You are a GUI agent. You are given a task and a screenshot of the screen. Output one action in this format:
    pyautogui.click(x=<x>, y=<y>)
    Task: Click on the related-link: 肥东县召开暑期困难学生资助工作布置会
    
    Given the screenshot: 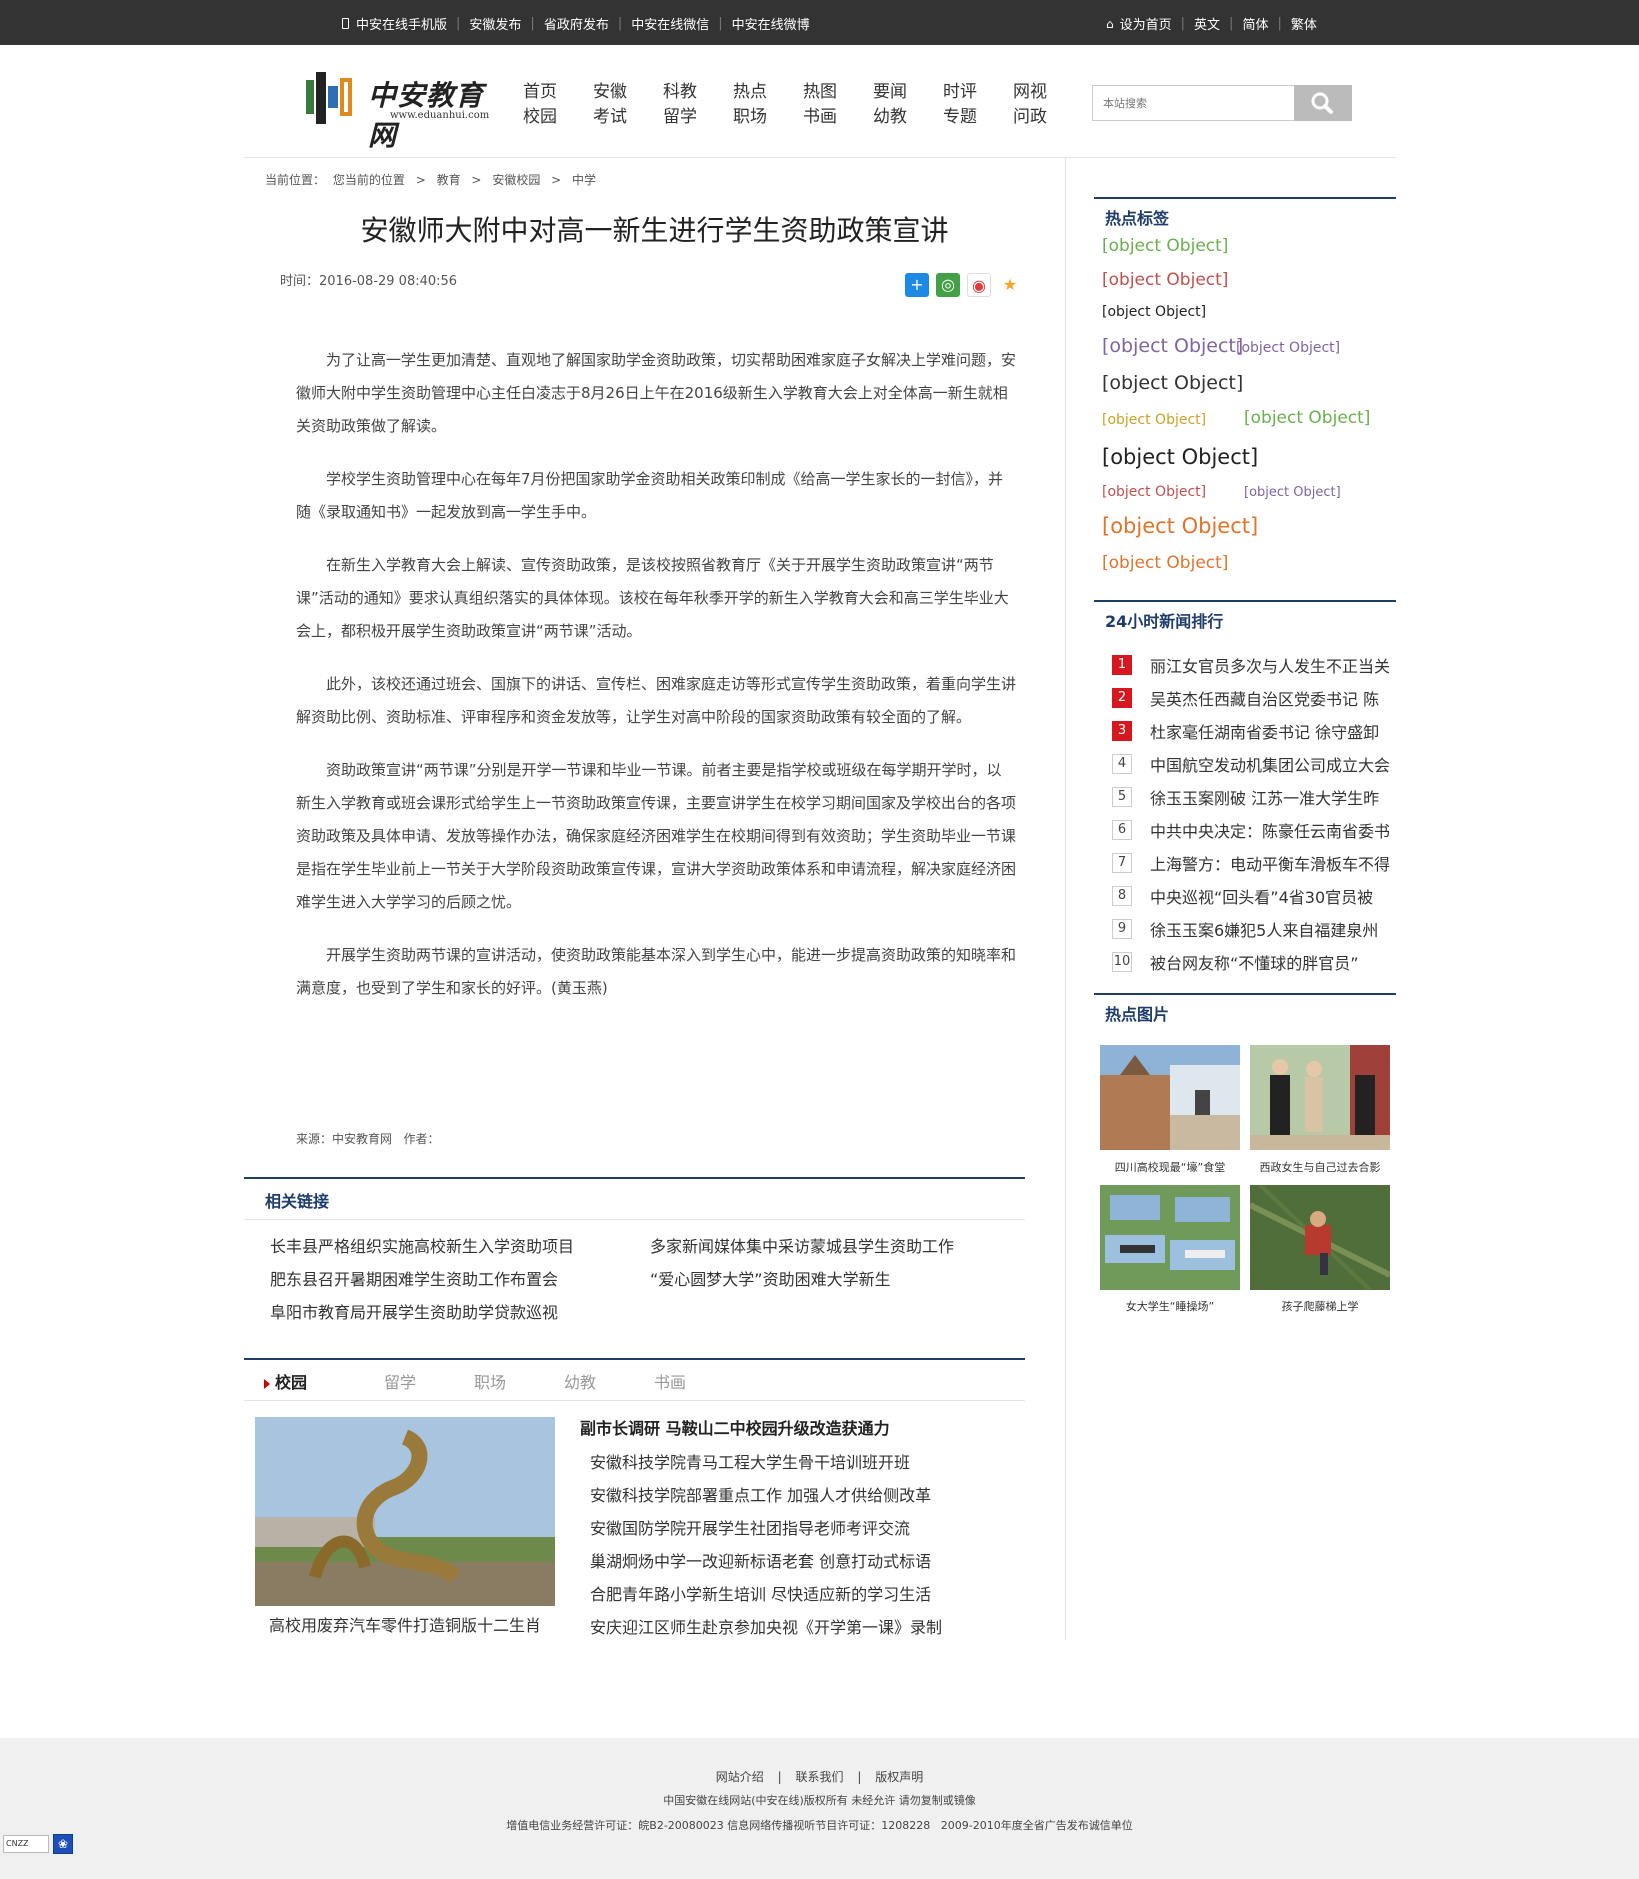 What is the action you would take?
    pyautogui.click(x=446, y=1278)
    